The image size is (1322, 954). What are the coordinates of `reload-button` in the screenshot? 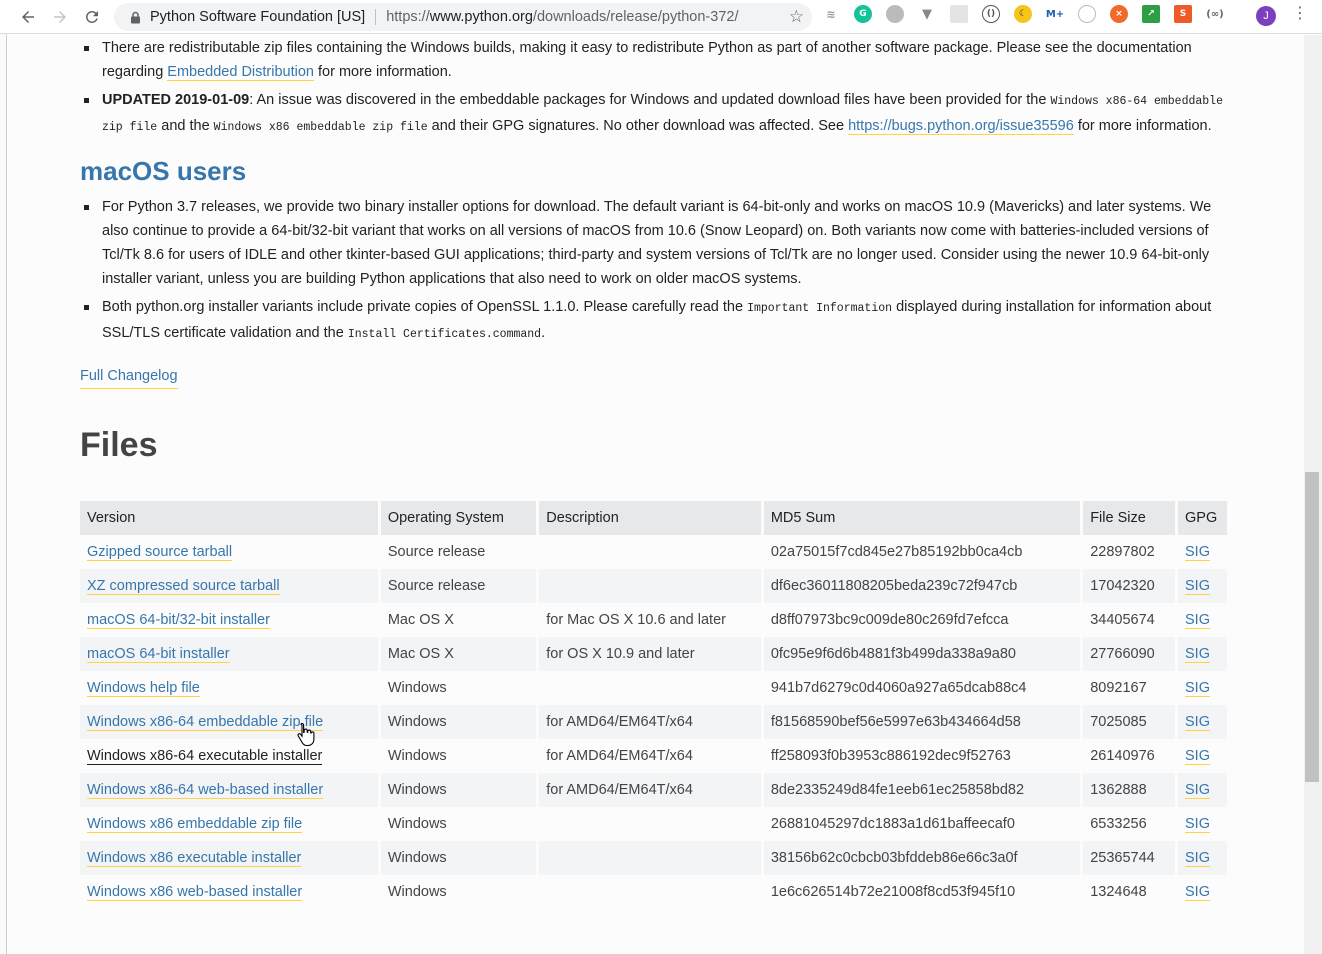 It's located at (92, 17).